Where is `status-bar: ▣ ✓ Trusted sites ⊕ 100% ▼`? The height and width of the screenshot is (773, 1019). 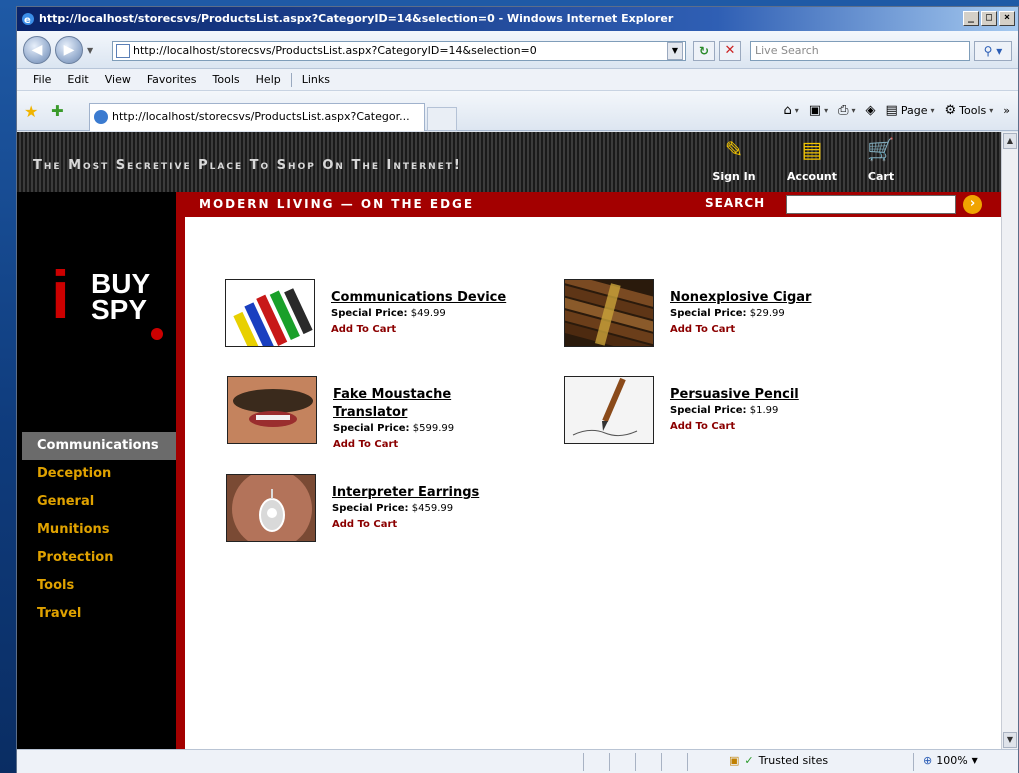 status-bar: ▣ ✓ Trusted sites ⊕ 100% ▼ is located at coordinates (517, 761).